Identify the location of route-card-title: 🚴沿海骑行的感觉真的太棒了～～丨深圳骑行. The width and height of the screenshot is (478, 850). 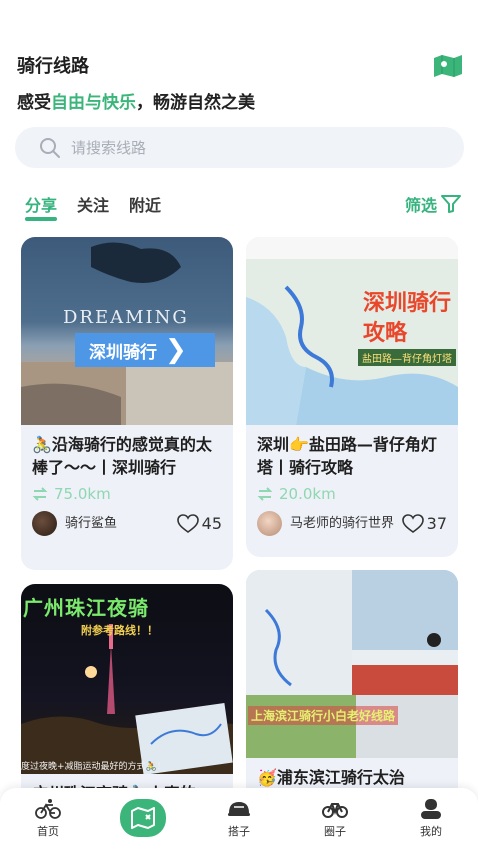
(122, 456).